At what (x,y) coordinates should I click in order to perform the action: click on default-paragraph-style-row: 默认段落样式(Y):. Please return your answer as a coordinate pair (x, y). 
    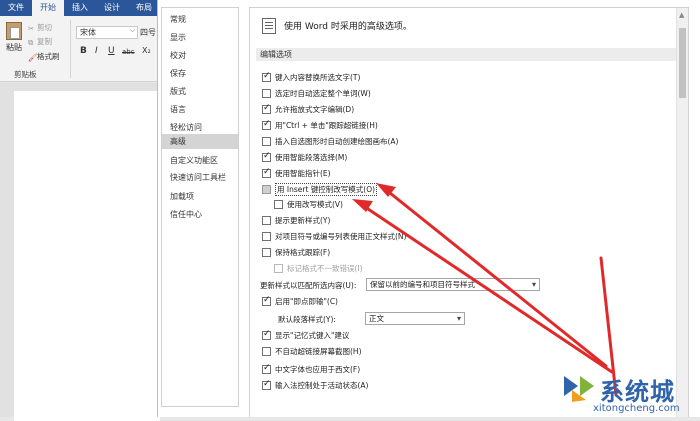
    Looking at the image, I should click on (307, 319).